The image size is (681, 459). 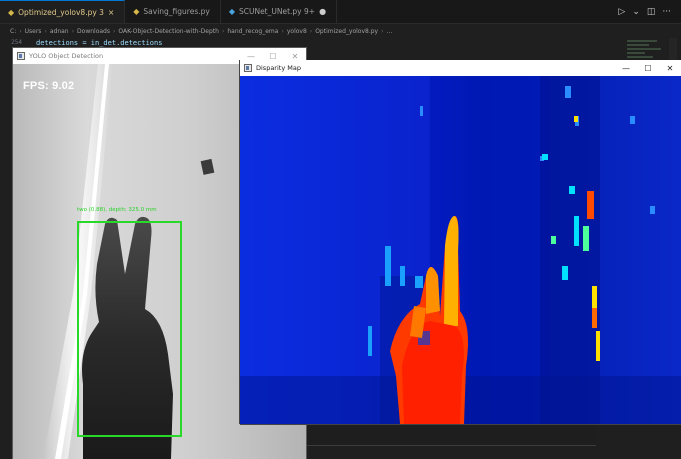 I want to click on detection-label: two (0.88), depth: 325.0 mm, so click(x=117, y=210).